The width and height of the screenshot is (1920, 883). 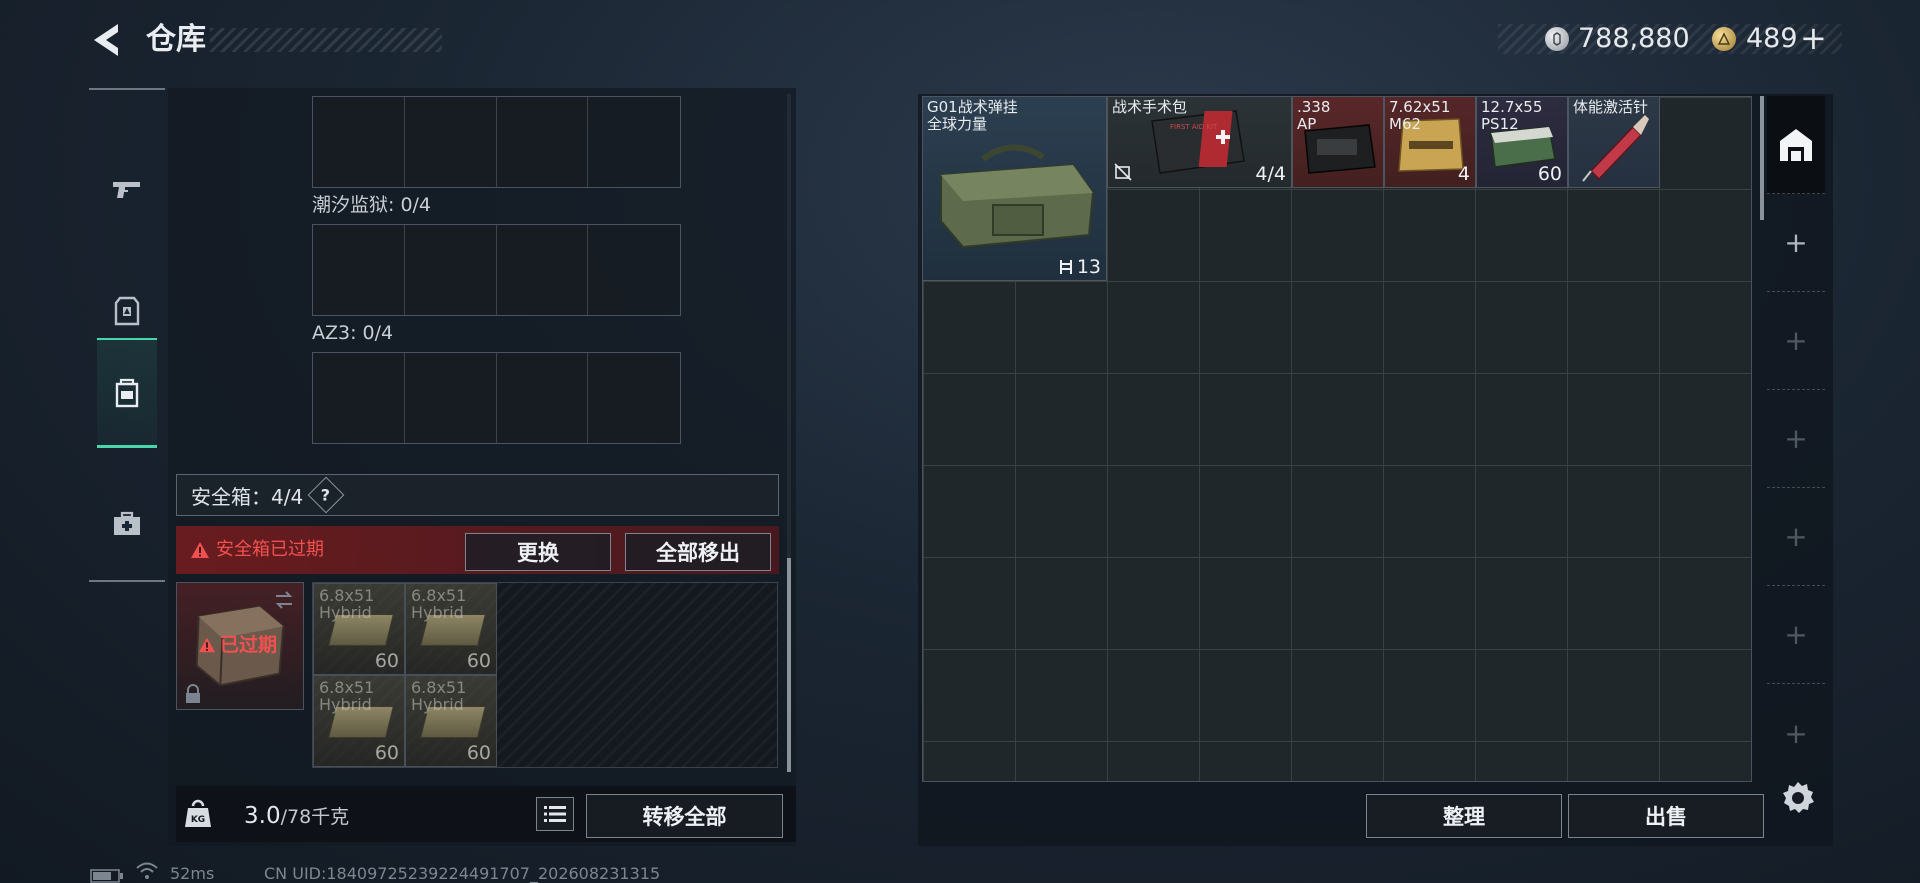 What do you see at coordinates (1512, 115) in the screenshot?
I see `item-name: 12.7x55 PS12` at bounding box center [1512, 115].